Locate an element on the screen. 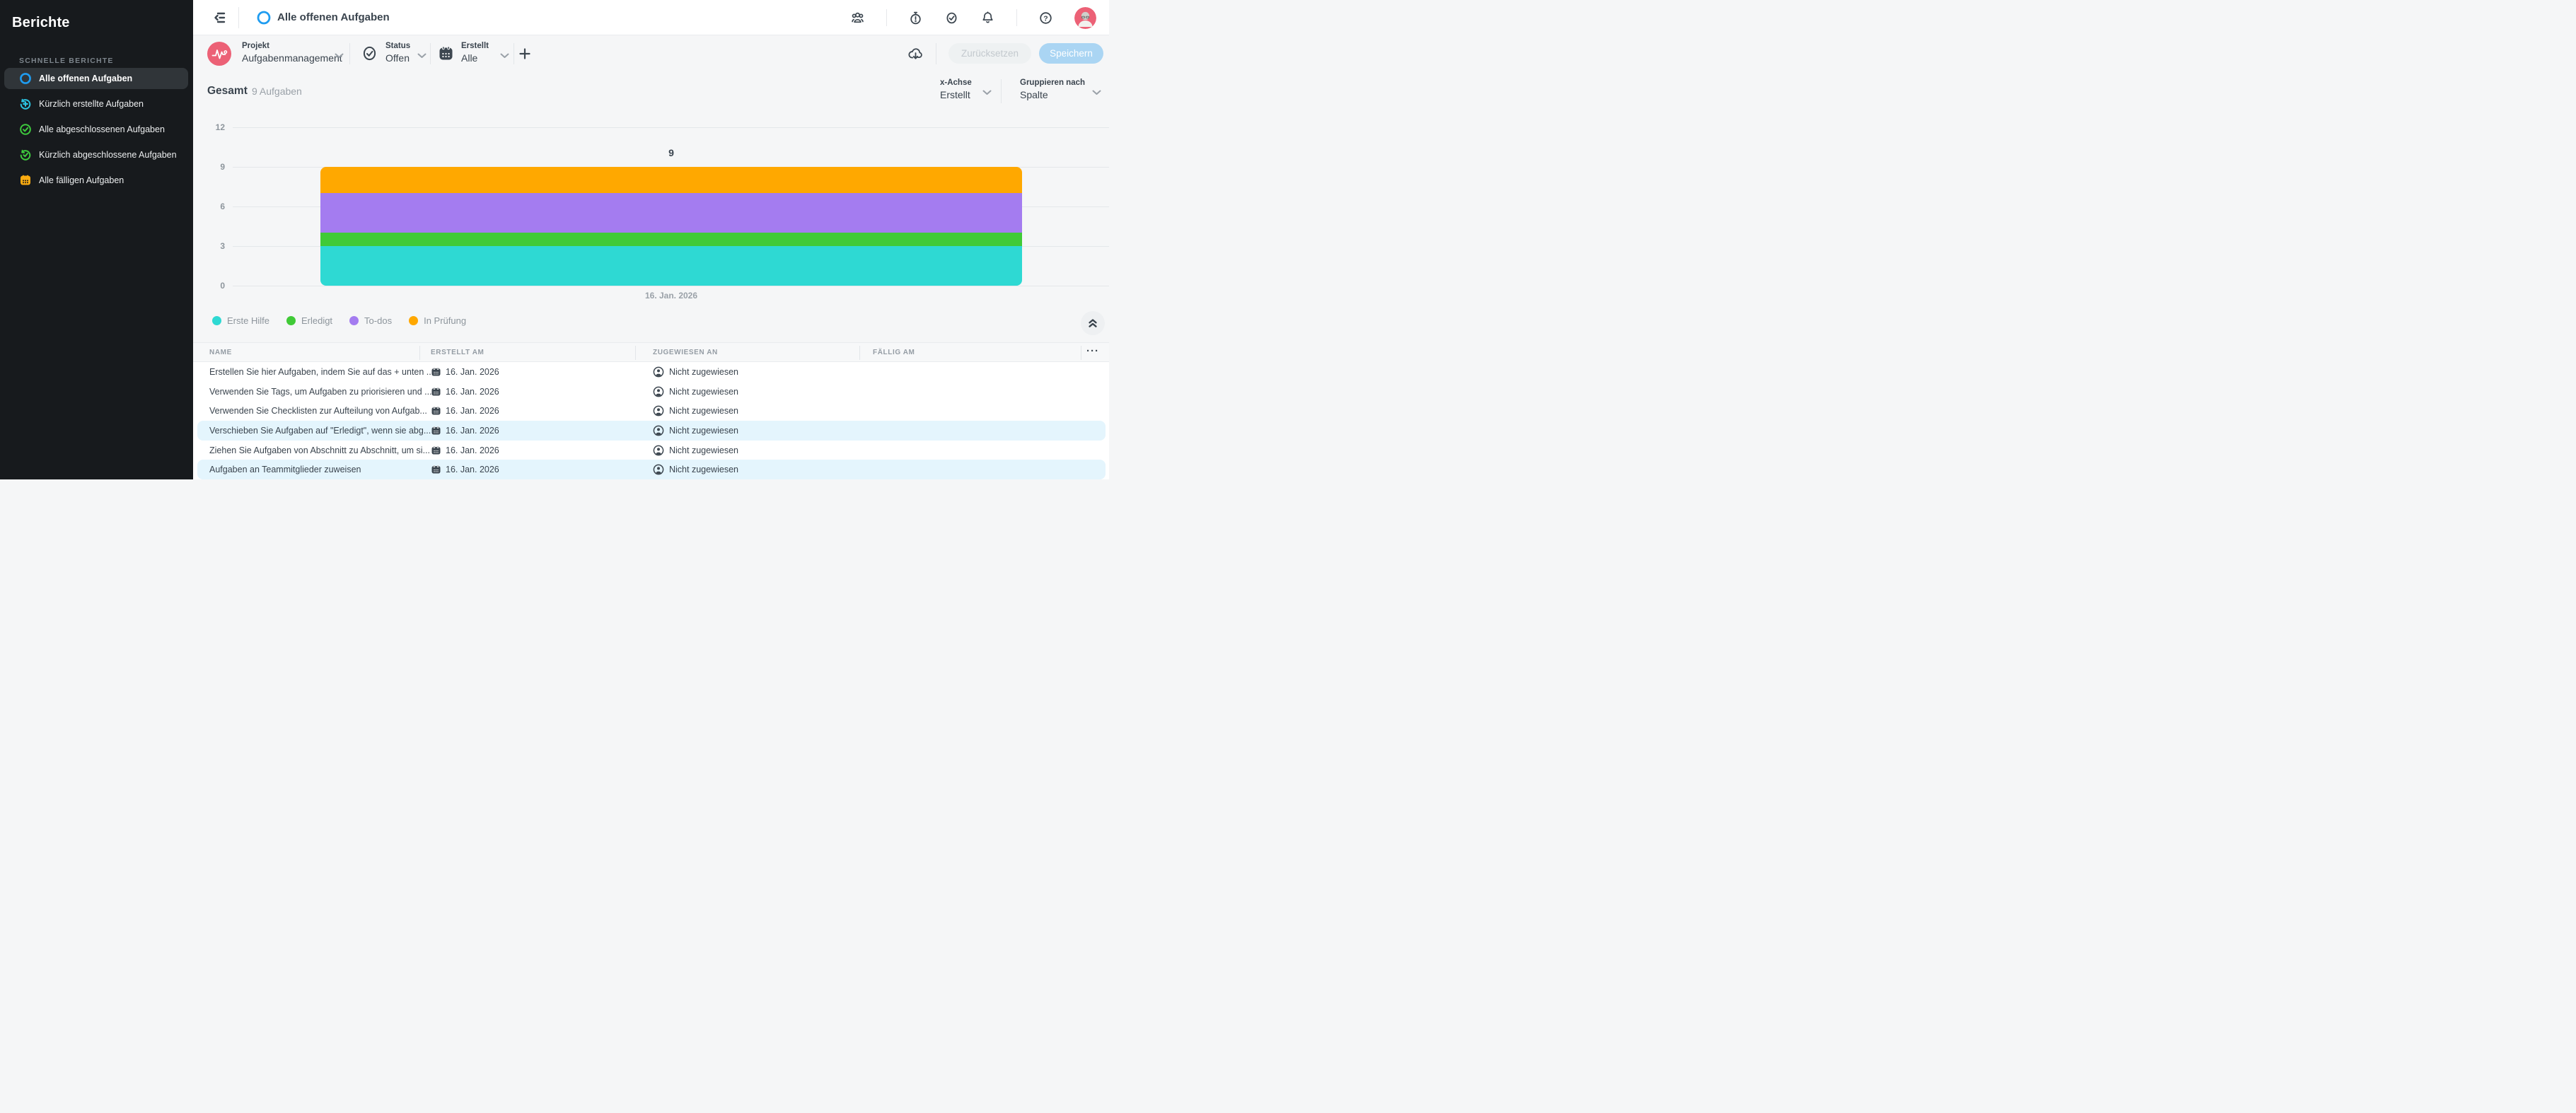  table-options-ellipsis-icon: ··· is located at coordinates (1092, 351).